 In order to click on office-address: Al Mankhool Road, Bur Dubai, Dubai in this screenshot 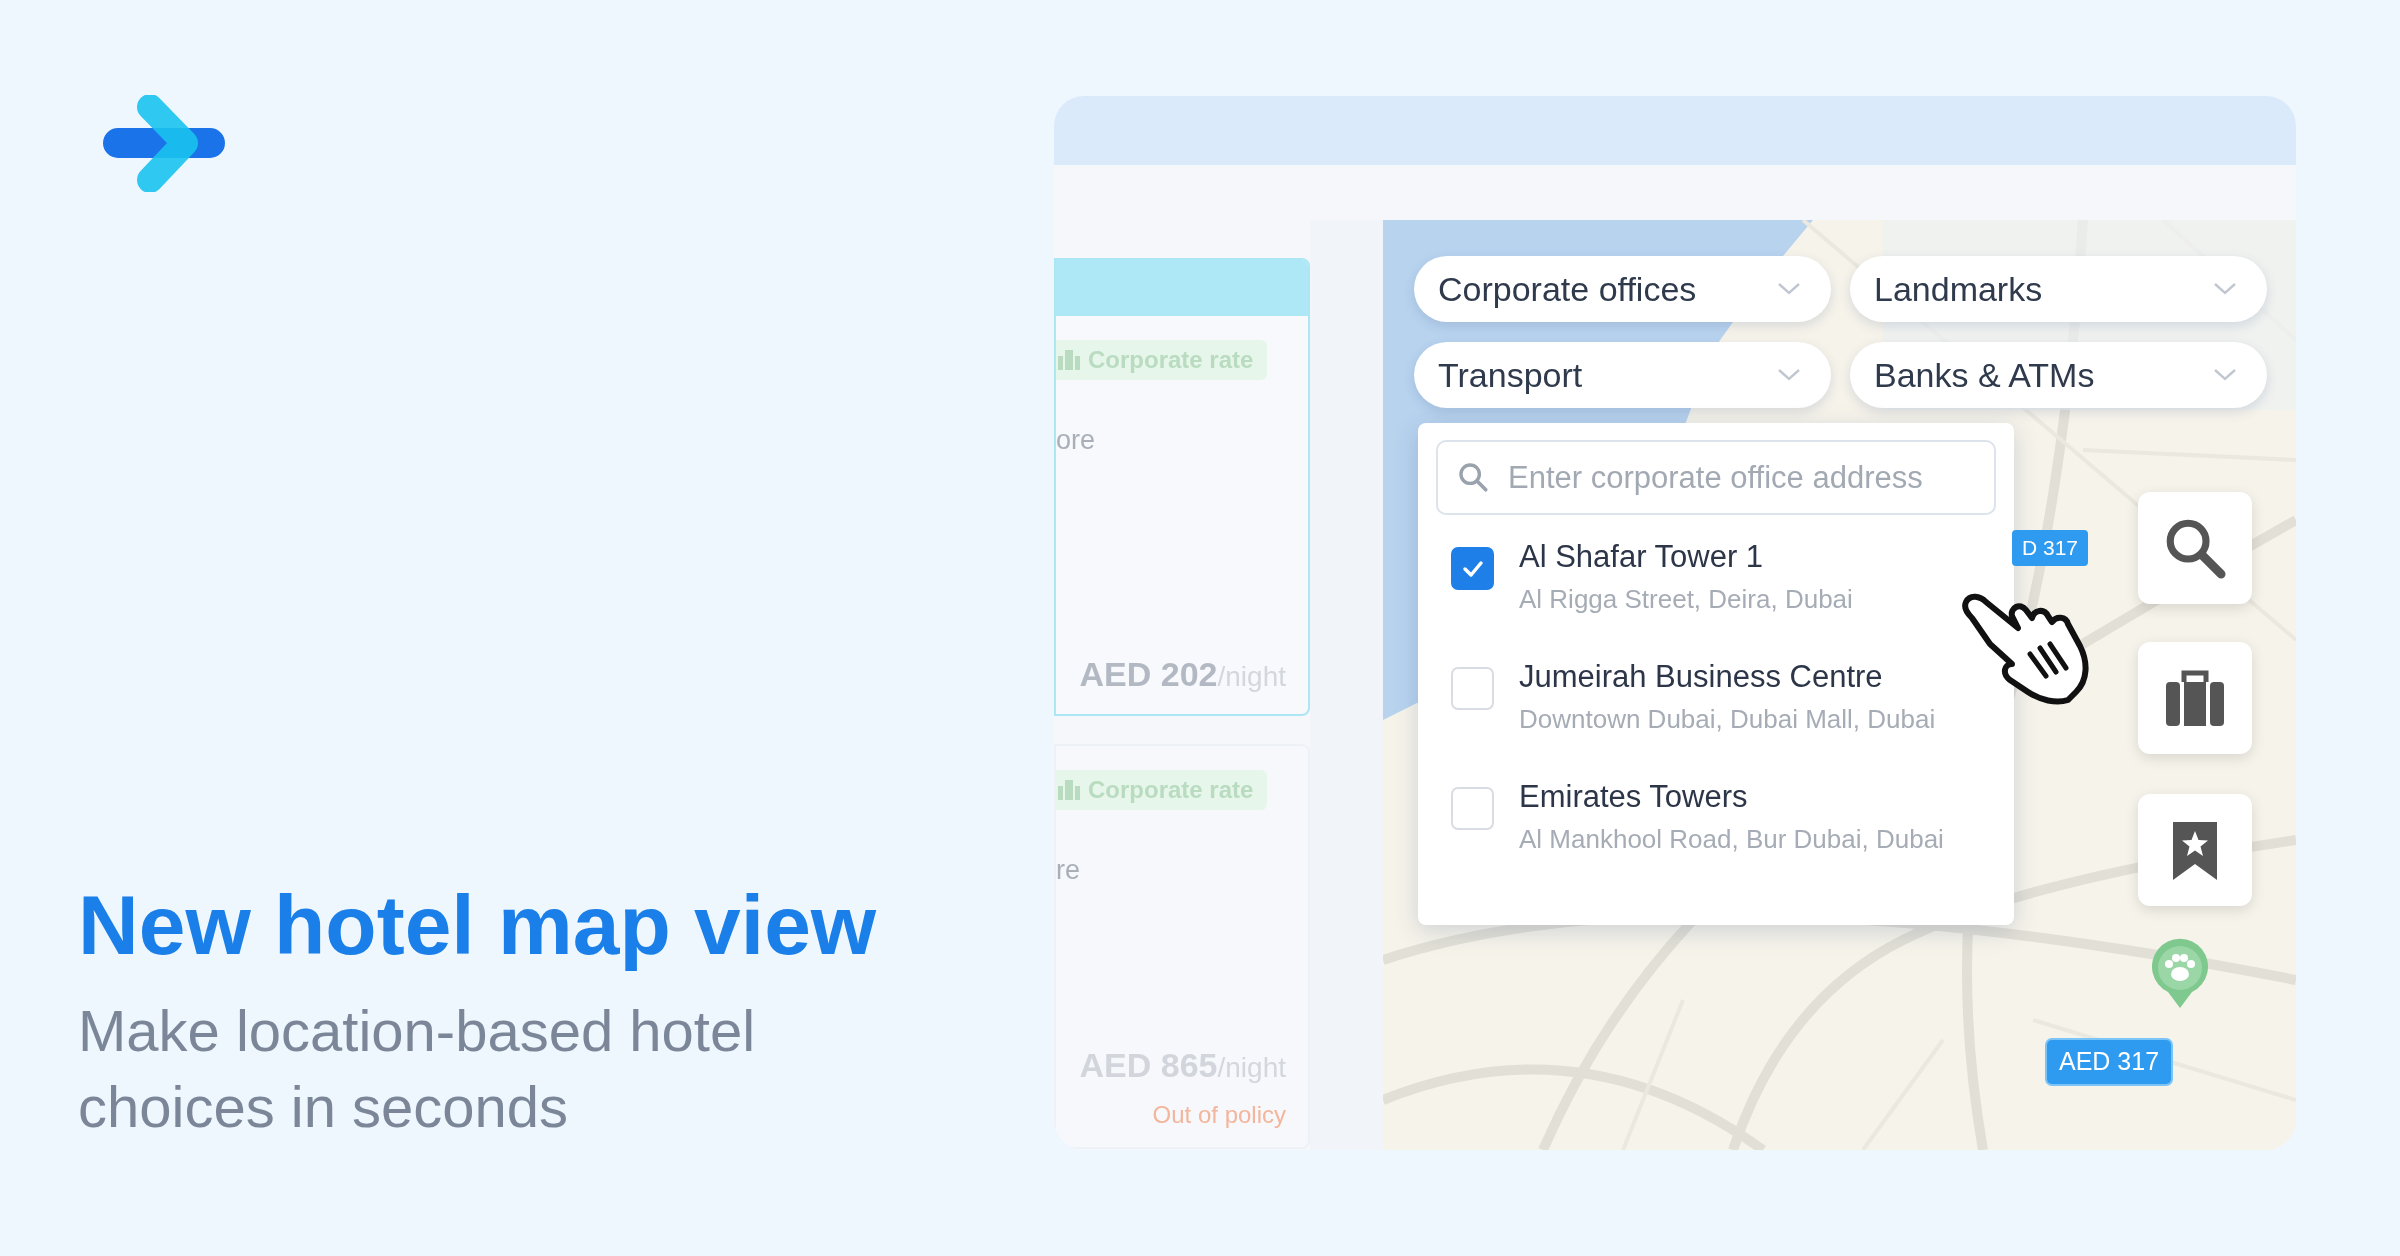, I will do `click(1731, 840)`.